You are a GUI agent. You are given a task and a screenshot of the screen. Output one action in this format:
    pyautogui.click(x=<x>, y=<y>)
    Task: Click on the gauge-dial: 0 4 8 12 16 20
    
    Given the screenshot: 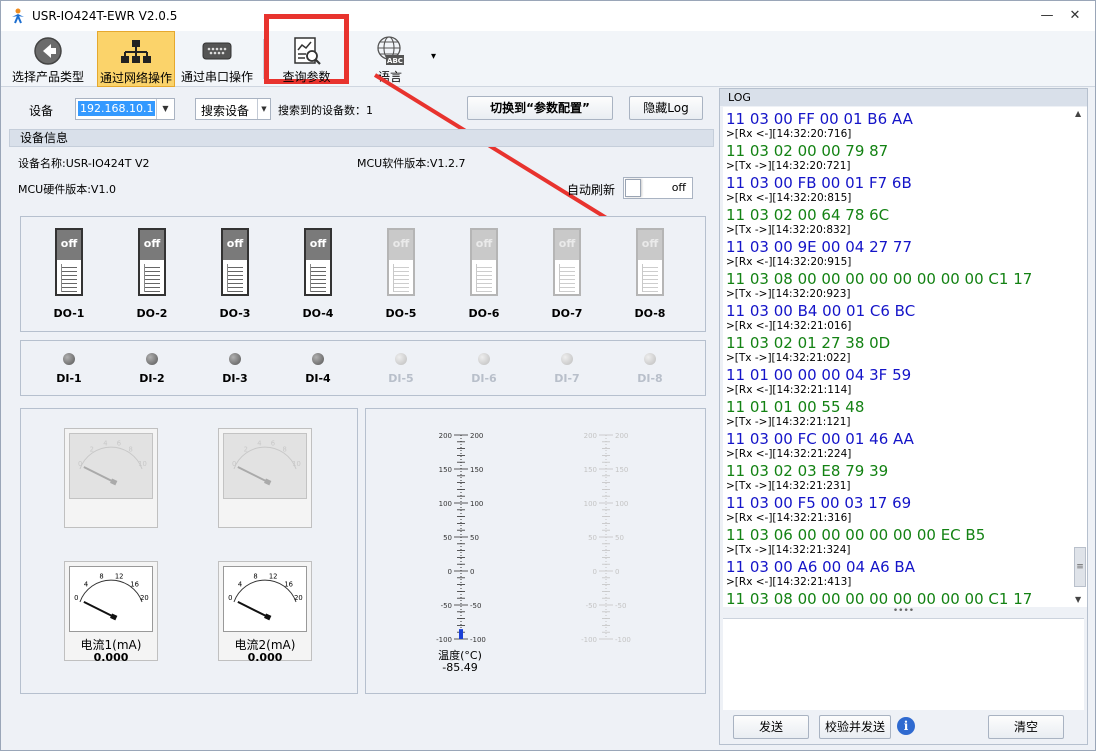 What is the action you would take?
    pyautogui.click(x=265, y=599)
    